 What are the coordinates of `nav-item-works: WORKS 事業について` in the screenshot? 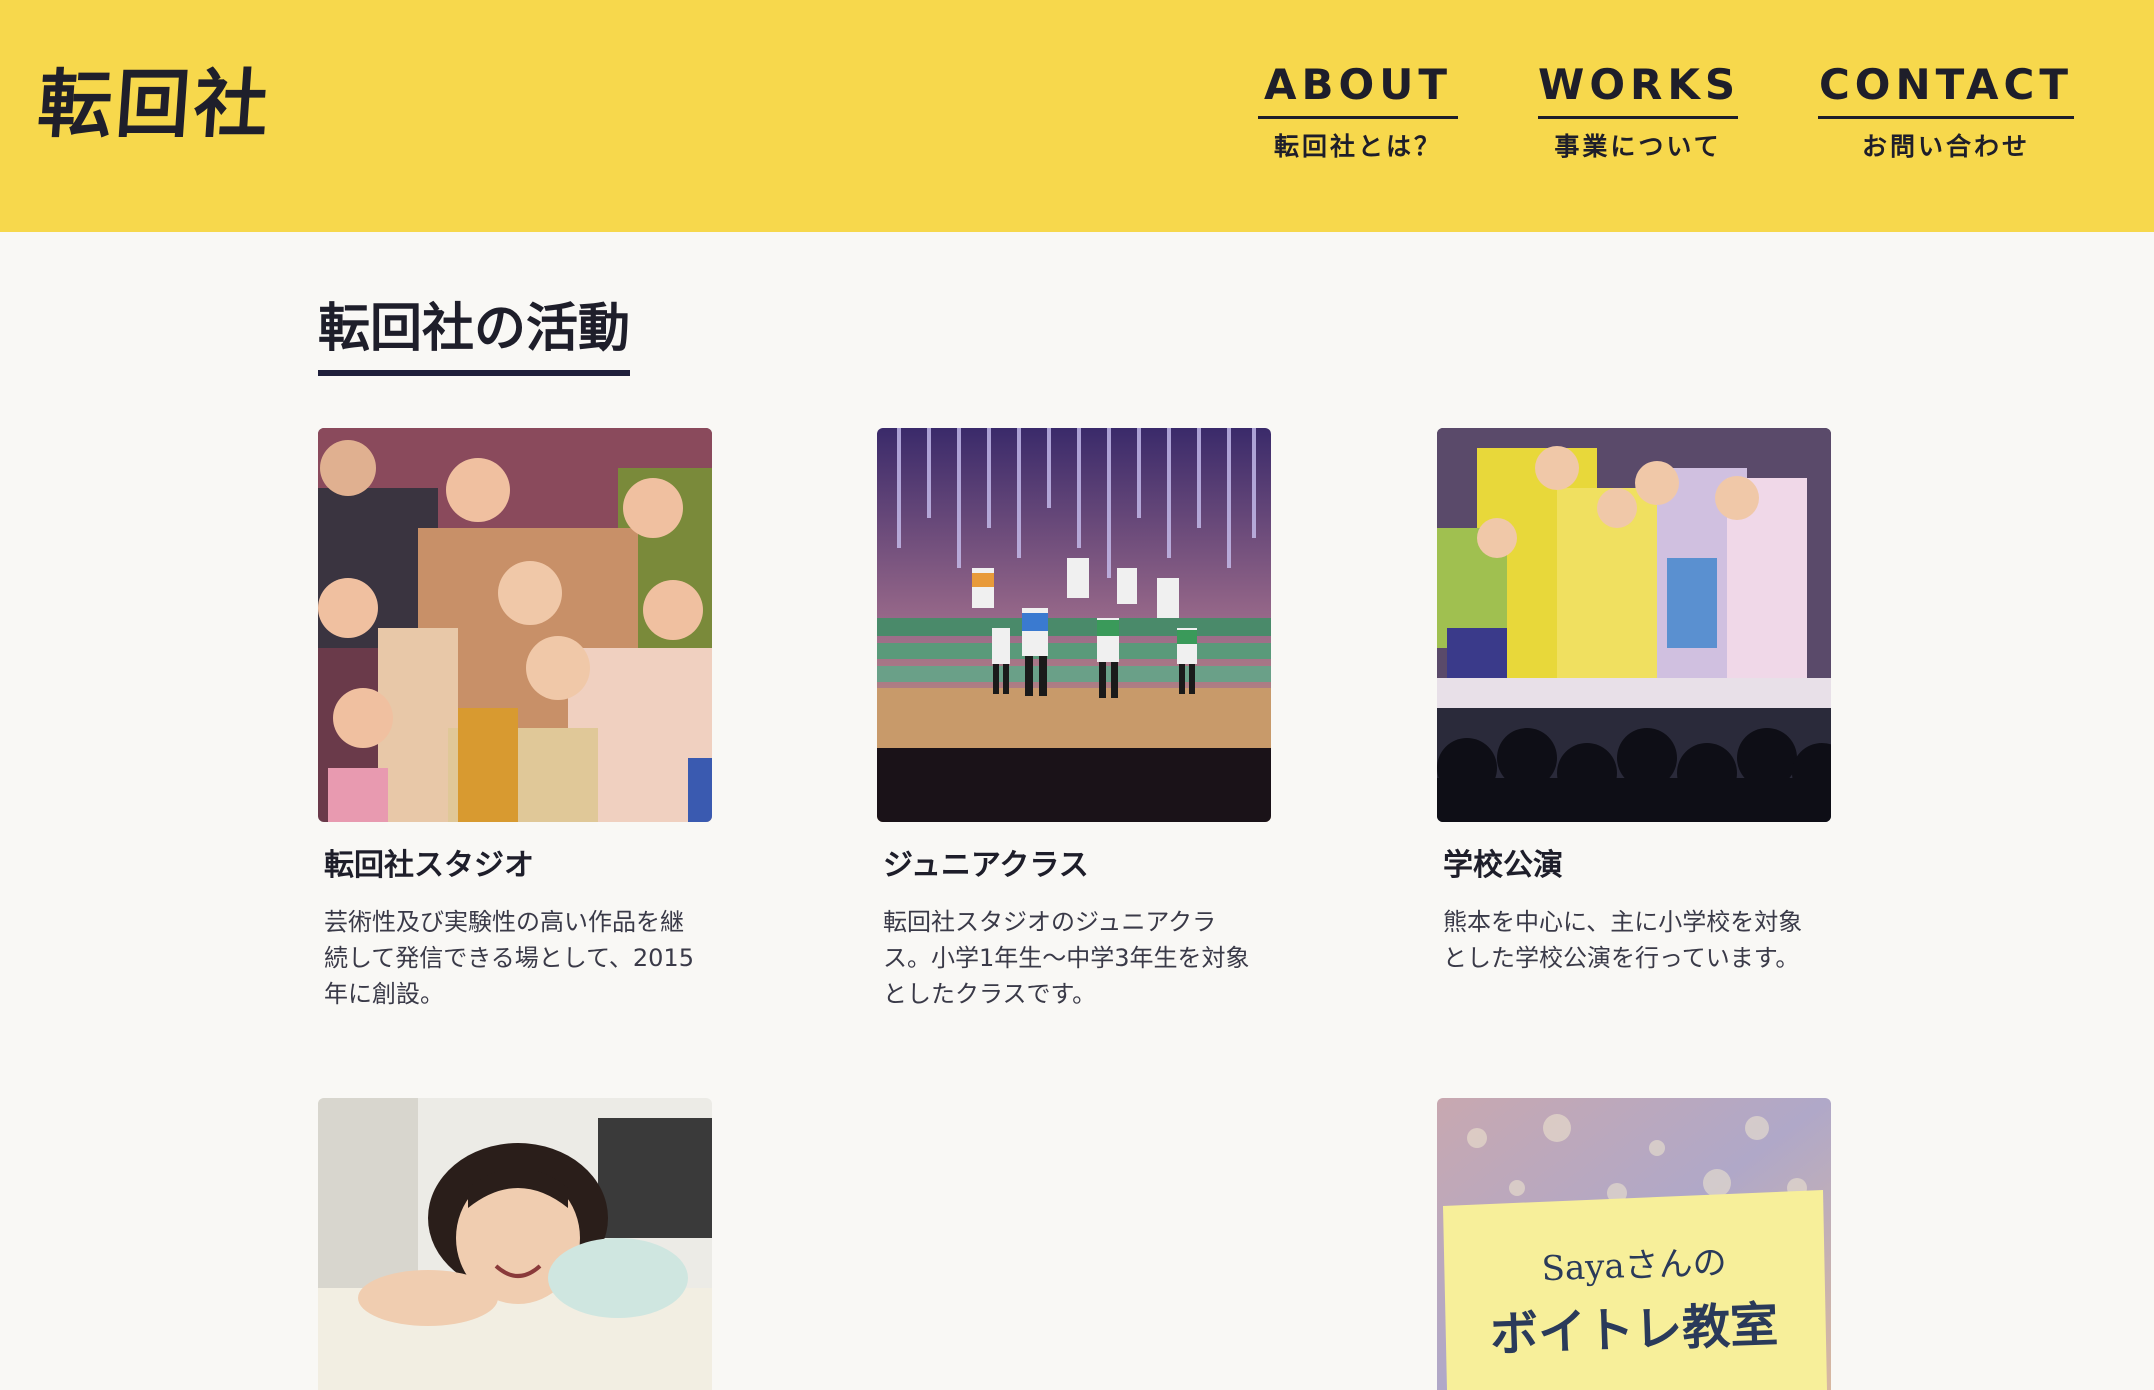 It's located at (1638, 111).